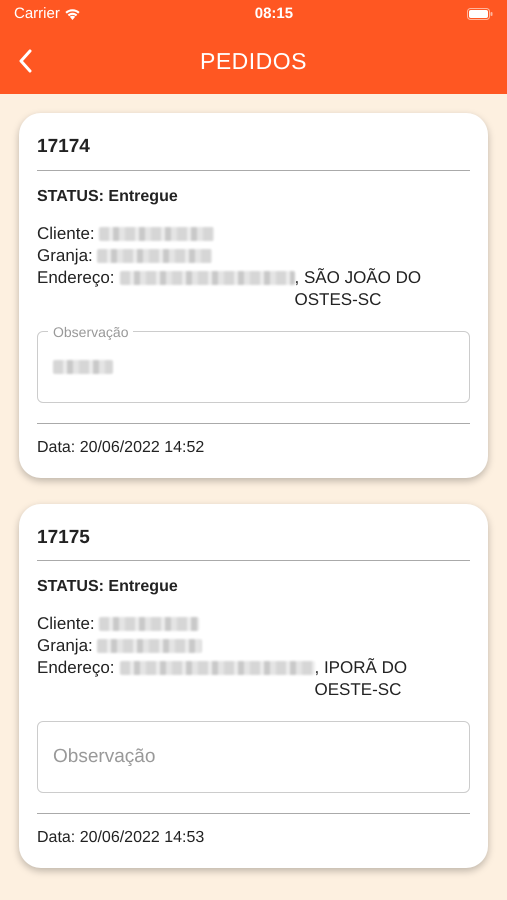  I want to click on order-date: Data: 20/06/2022 14:53, so click(253, 831).